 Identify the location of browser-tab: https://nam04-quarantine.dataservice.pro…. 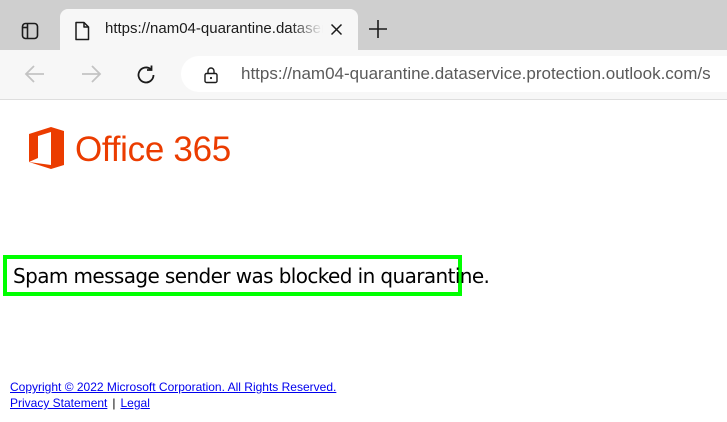
(209, 29).